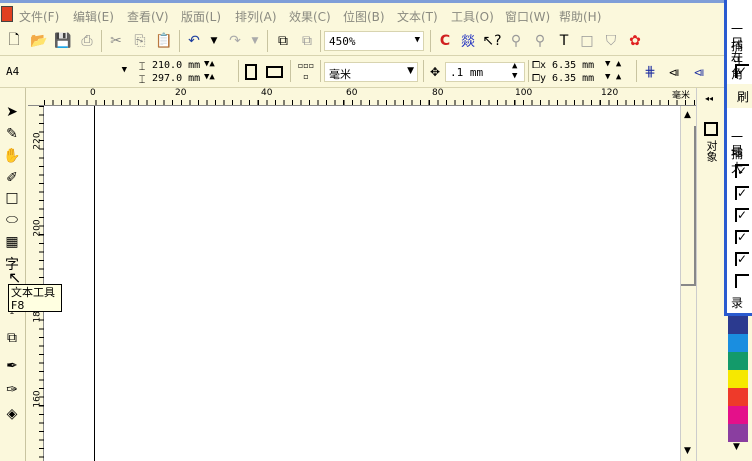  Describe the element at coordinates (235, 41) in the screenshot. I see `redo-icon: ↷` at that location.